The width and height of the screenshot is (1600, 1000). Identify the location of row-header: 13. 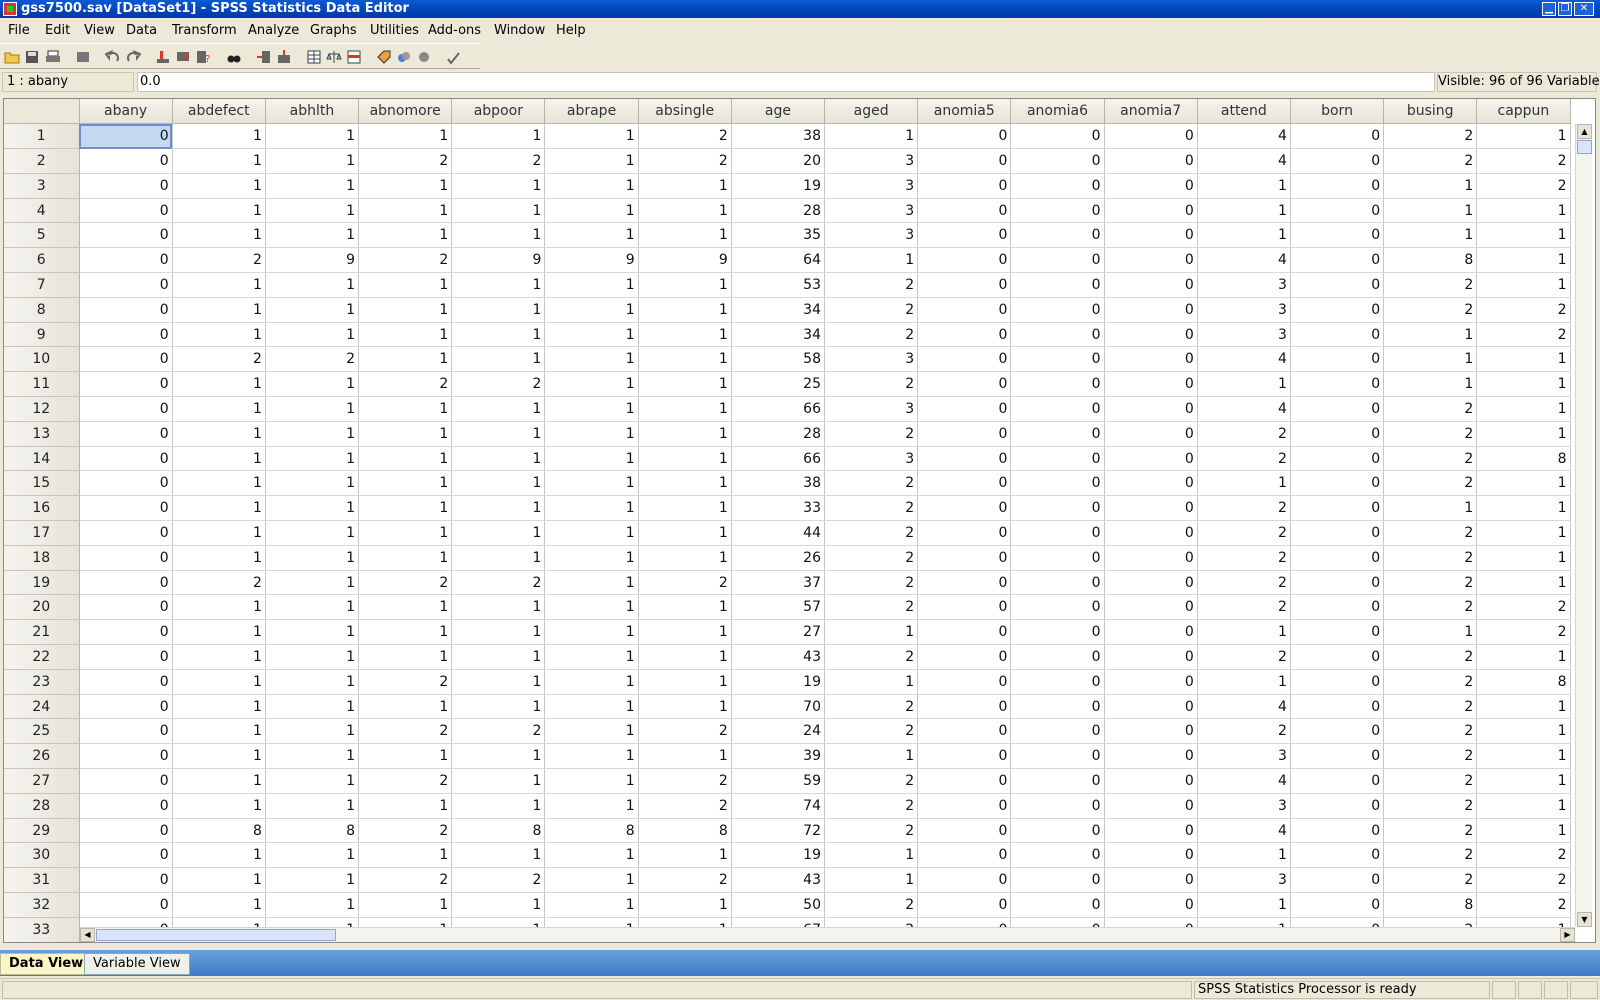
(42, 434).